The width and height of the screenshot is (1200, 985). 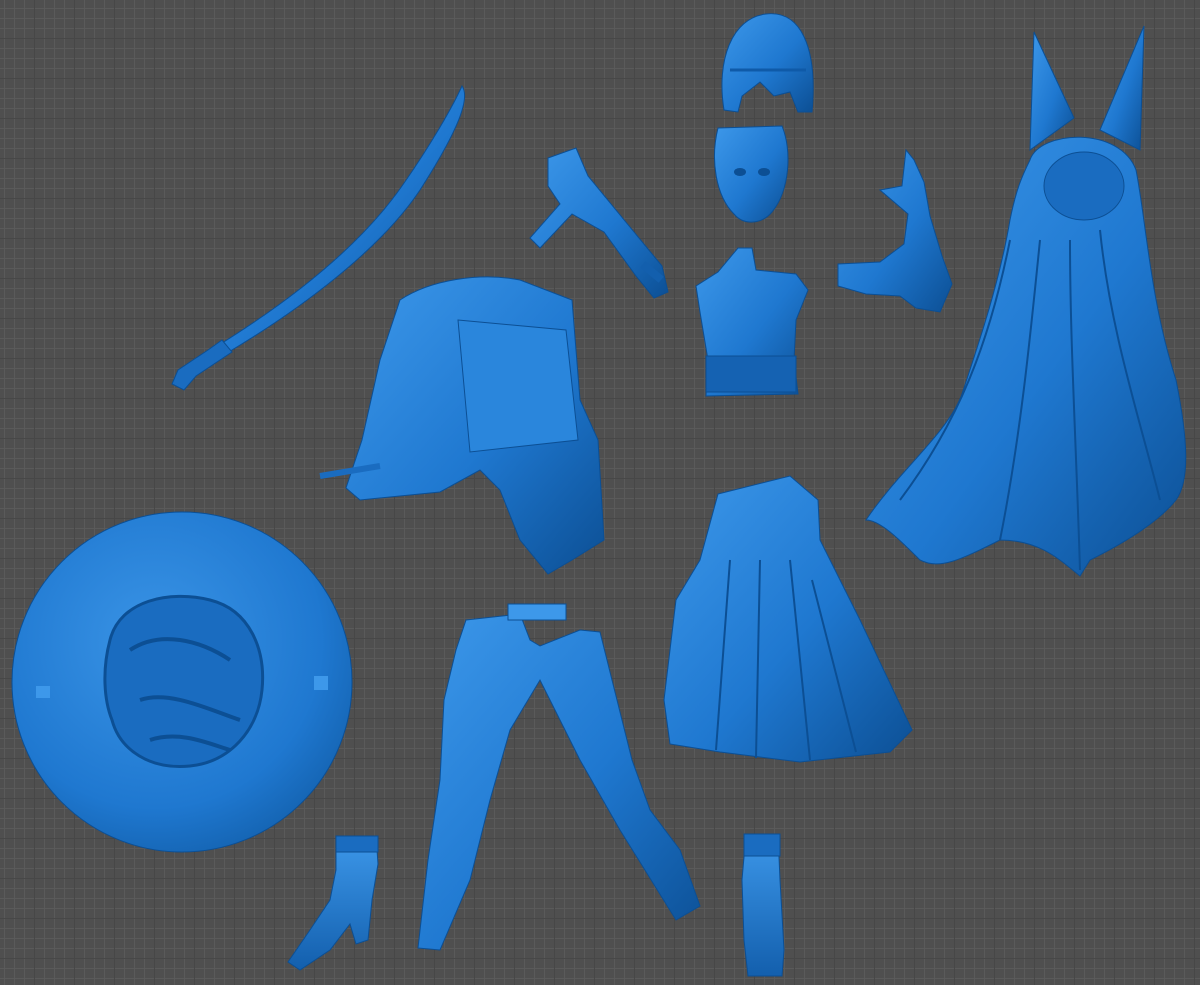 I want to click on fox-ear-right-icon, so click(x=1122, y=88).